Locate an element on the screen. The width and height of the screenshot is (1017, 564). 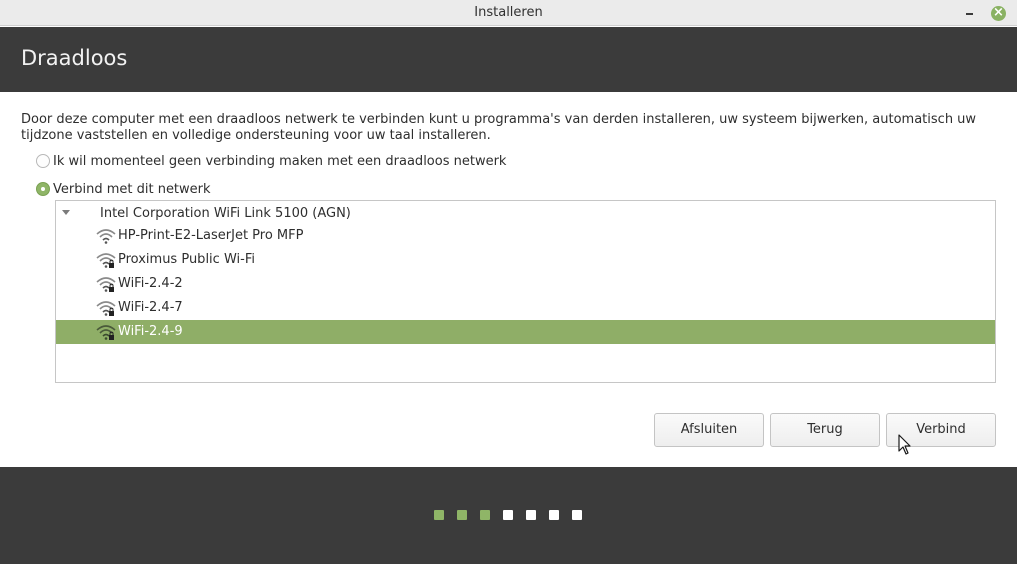
network-name: WiFi-2.4-7 is located at coordinates (150, 307).